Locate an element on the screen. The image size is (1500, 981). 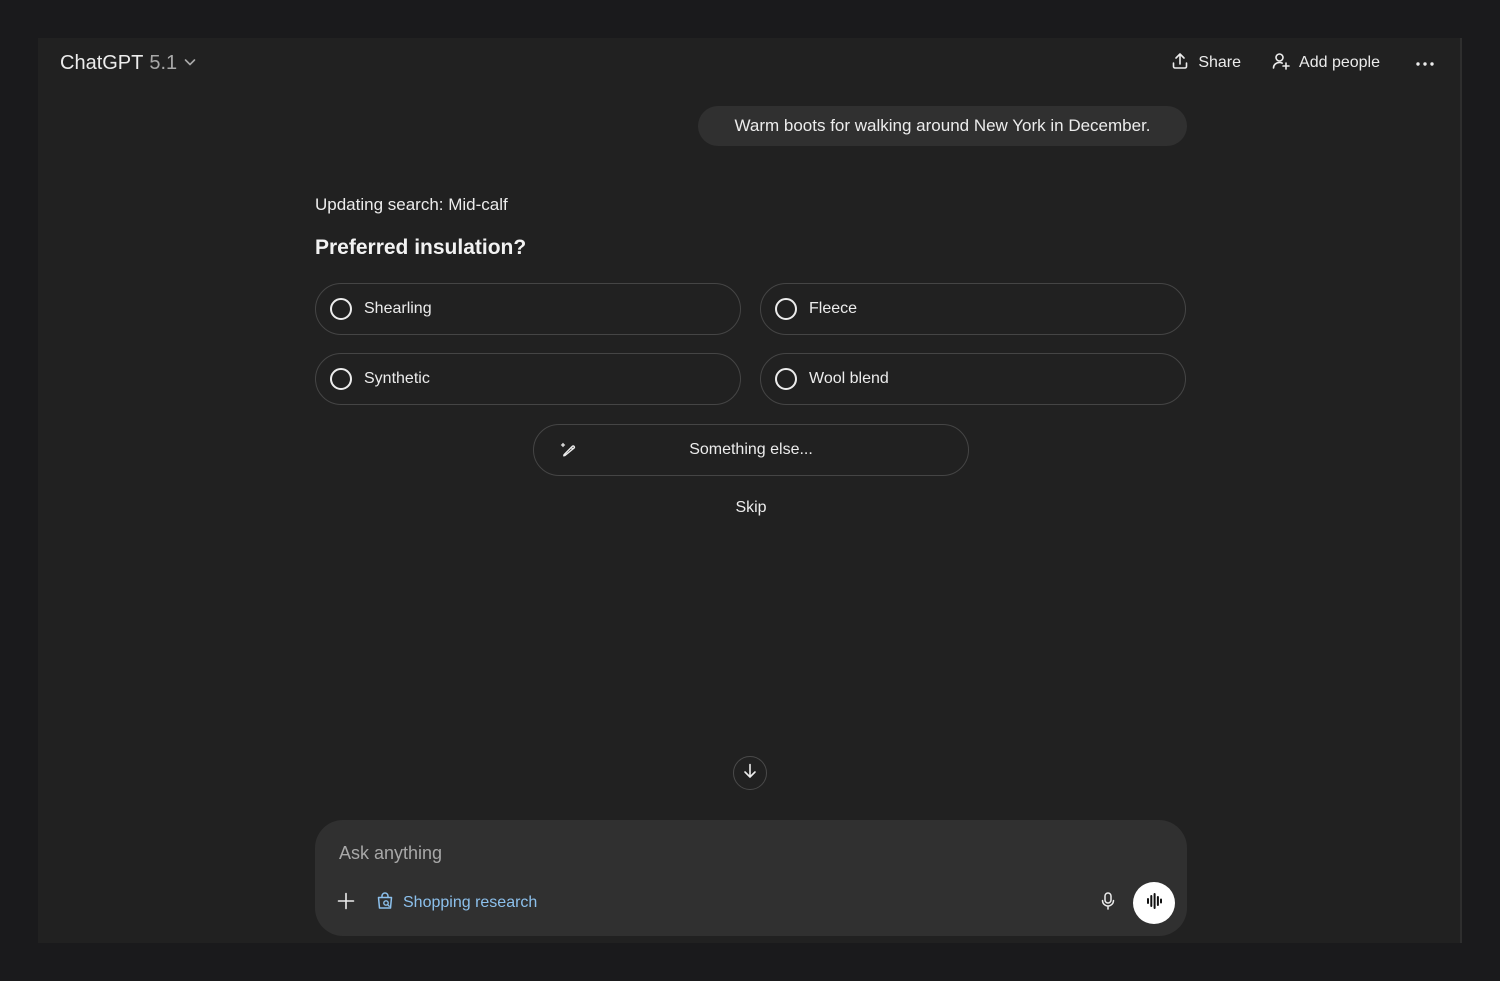
add-person-icon is located at coordinates (1281, 63).